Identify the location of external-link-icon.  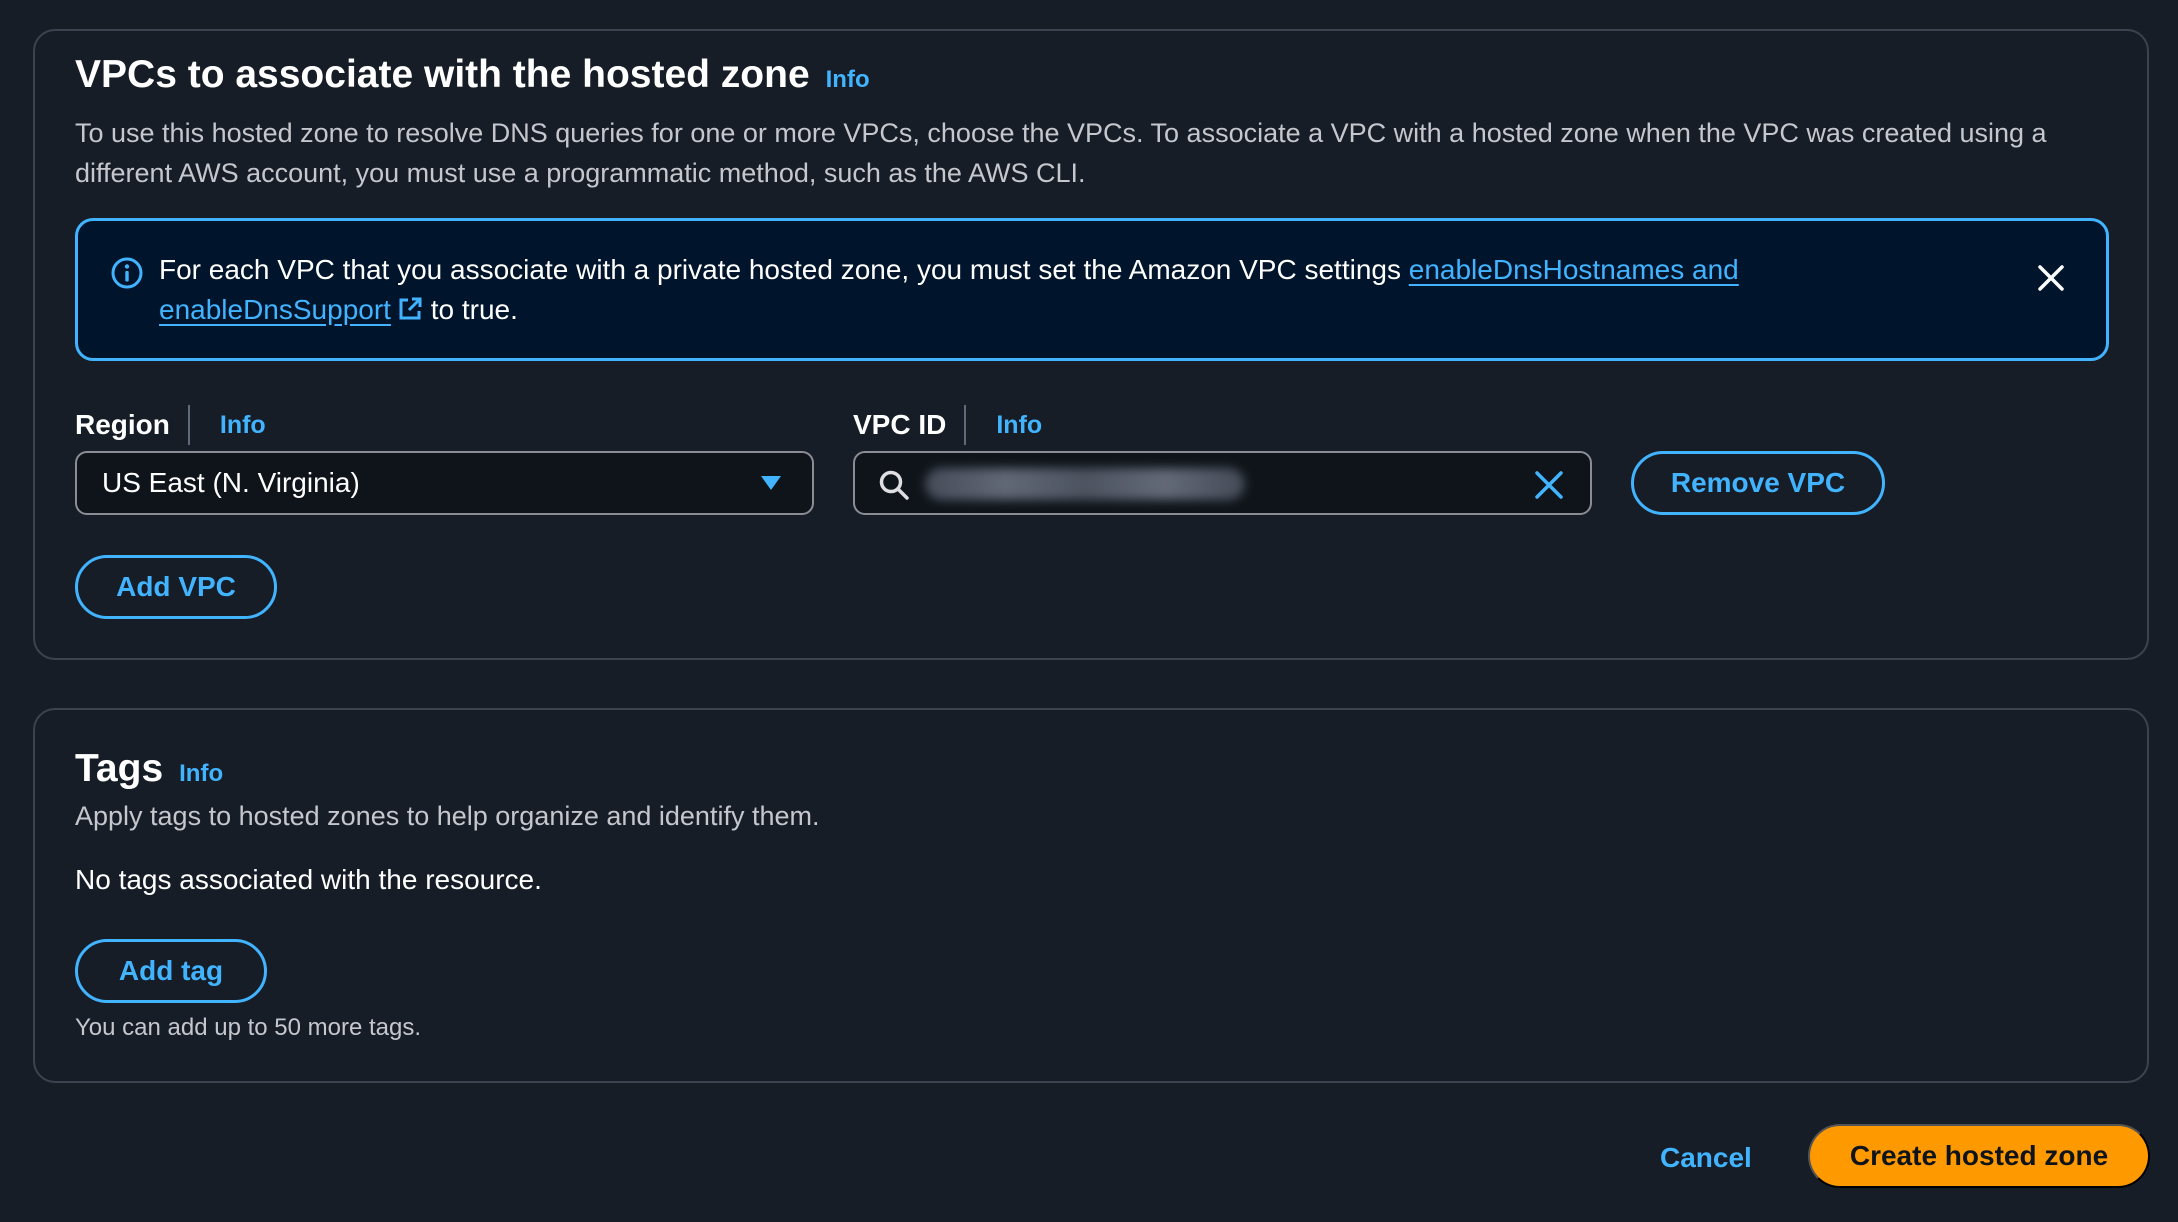
(410, 308).